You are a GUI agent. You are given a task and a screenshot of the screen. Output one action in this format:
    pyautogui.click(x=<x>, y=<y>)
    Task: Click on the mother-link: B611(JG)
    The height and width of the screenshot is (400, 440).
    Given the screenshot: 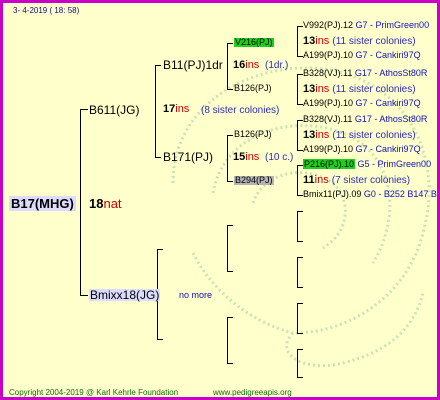 What is the action you would take?
    pyautogui.click(x=114, y=110)
    